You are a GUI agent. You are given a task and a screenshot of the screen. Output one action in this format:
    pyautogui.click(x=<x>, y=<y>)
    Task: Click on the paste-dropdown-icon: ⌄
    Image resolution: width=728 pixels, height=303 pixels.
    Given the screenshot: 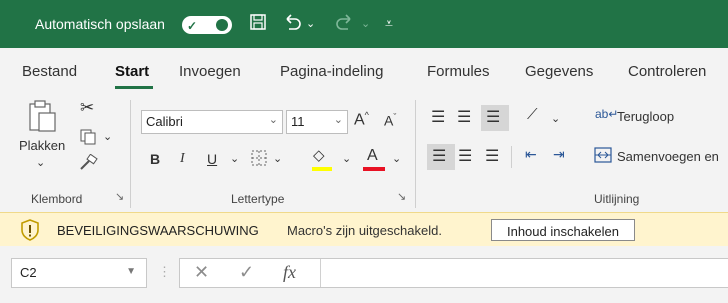 What is the action you would take?
    pyautogui.click(x=40, y=162)
    